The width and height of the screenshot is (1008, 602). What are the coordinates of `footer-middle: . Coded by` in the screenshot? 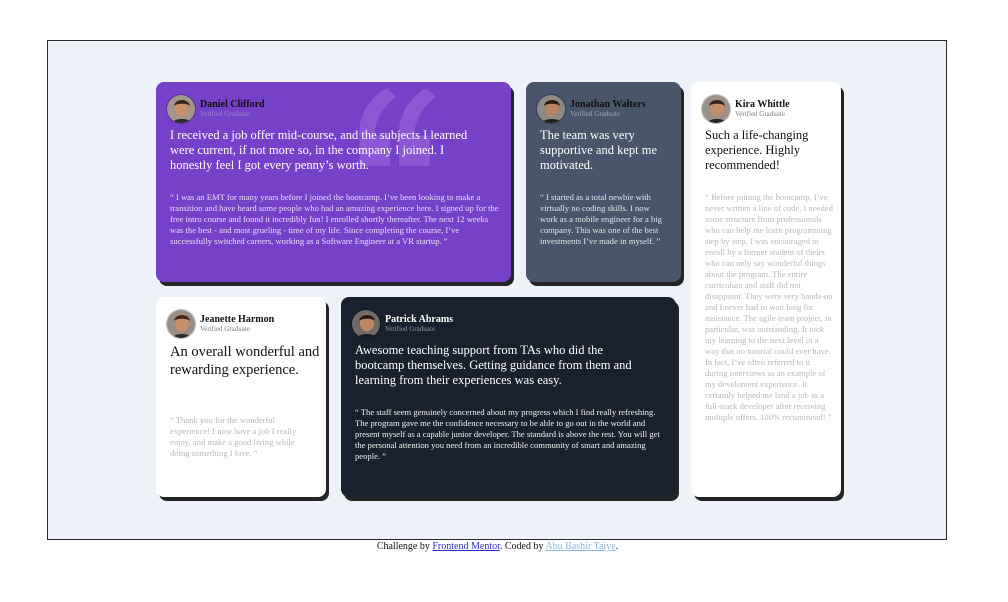 It's located at (522, 546).